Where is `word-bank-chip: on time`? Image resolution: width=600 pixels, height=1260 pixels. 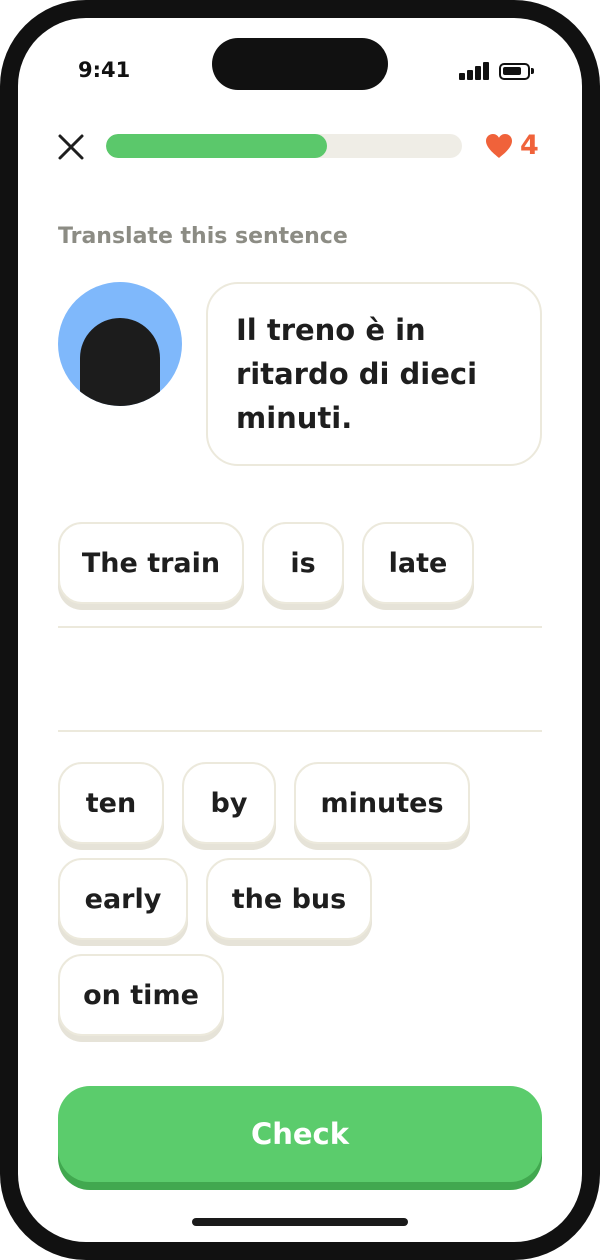
word-bank-chip: on time is located at coordinates (141, 995).